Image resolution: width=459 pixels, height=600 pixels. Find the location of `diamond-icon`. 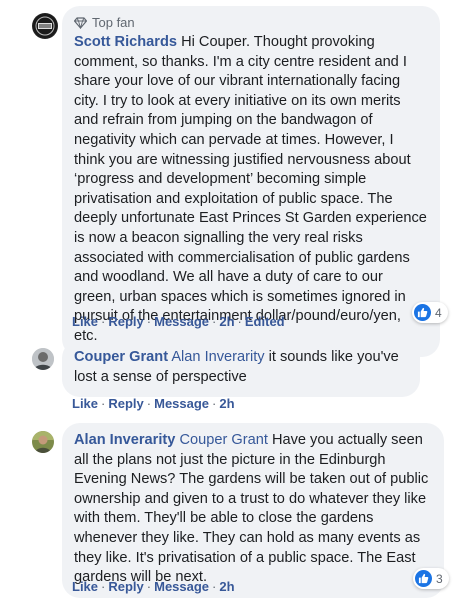

diamond-icon is located at coordinates (80, 23).